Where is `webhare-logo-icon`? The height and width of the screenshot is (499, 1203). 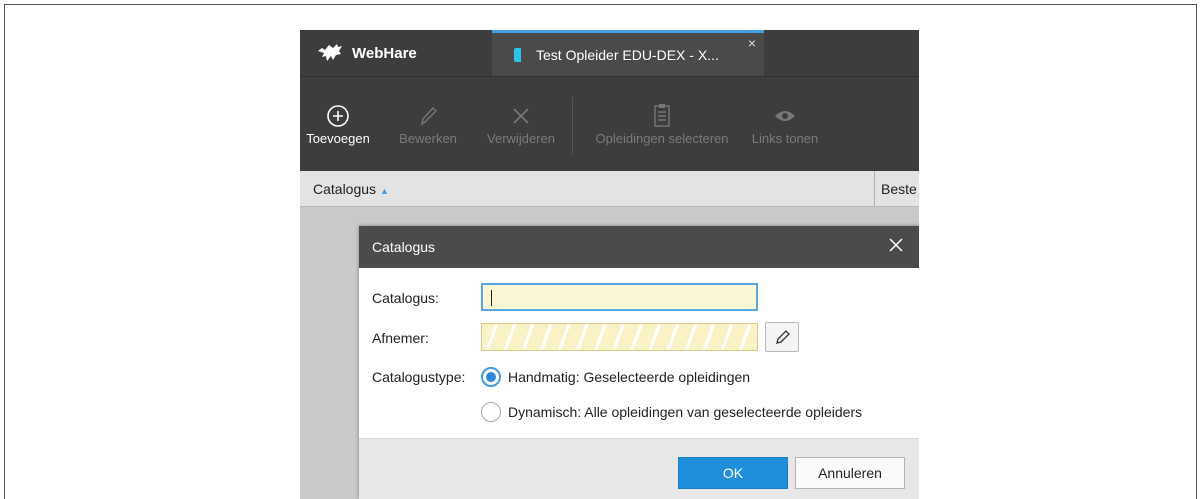 webhare-logo-icon is located at coordinates (330, 52).